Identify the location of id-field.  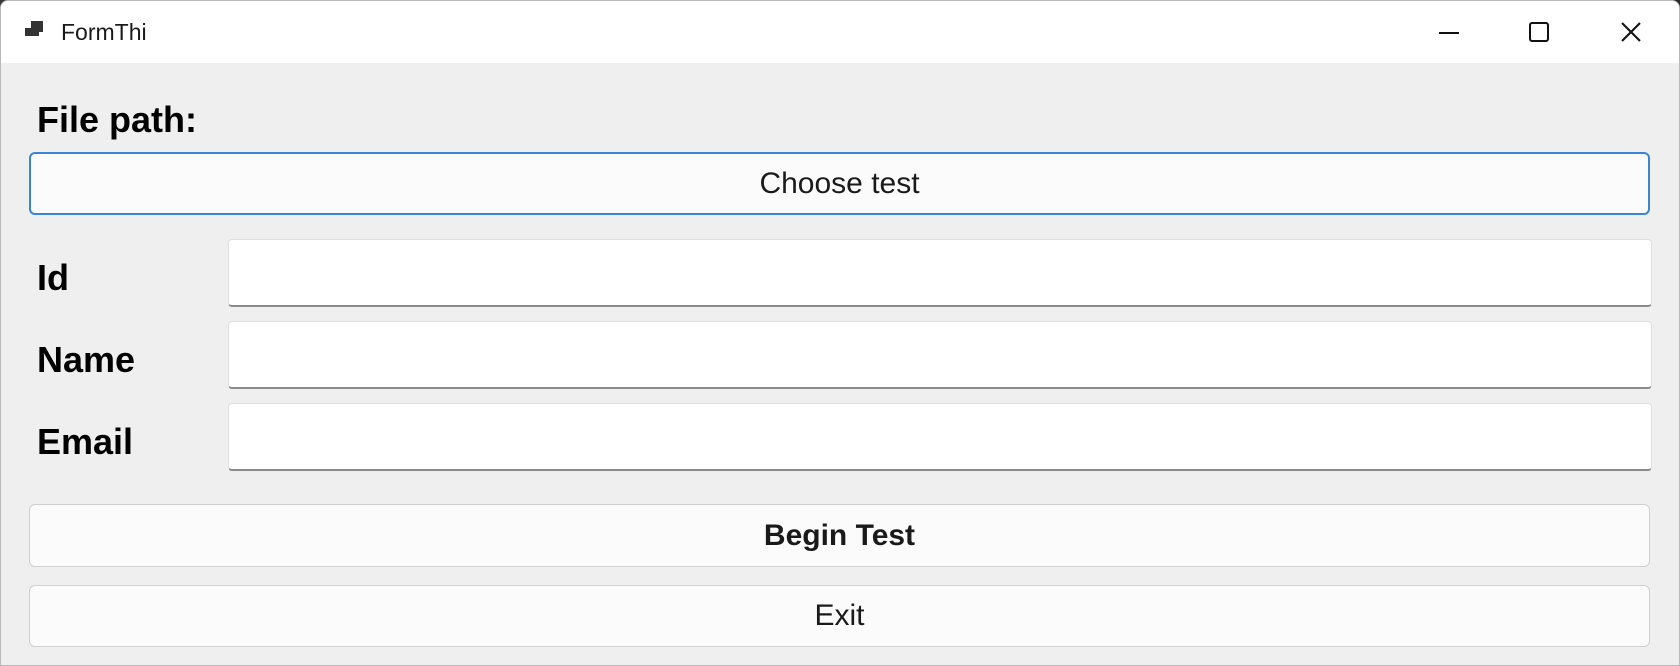
(940, 273).